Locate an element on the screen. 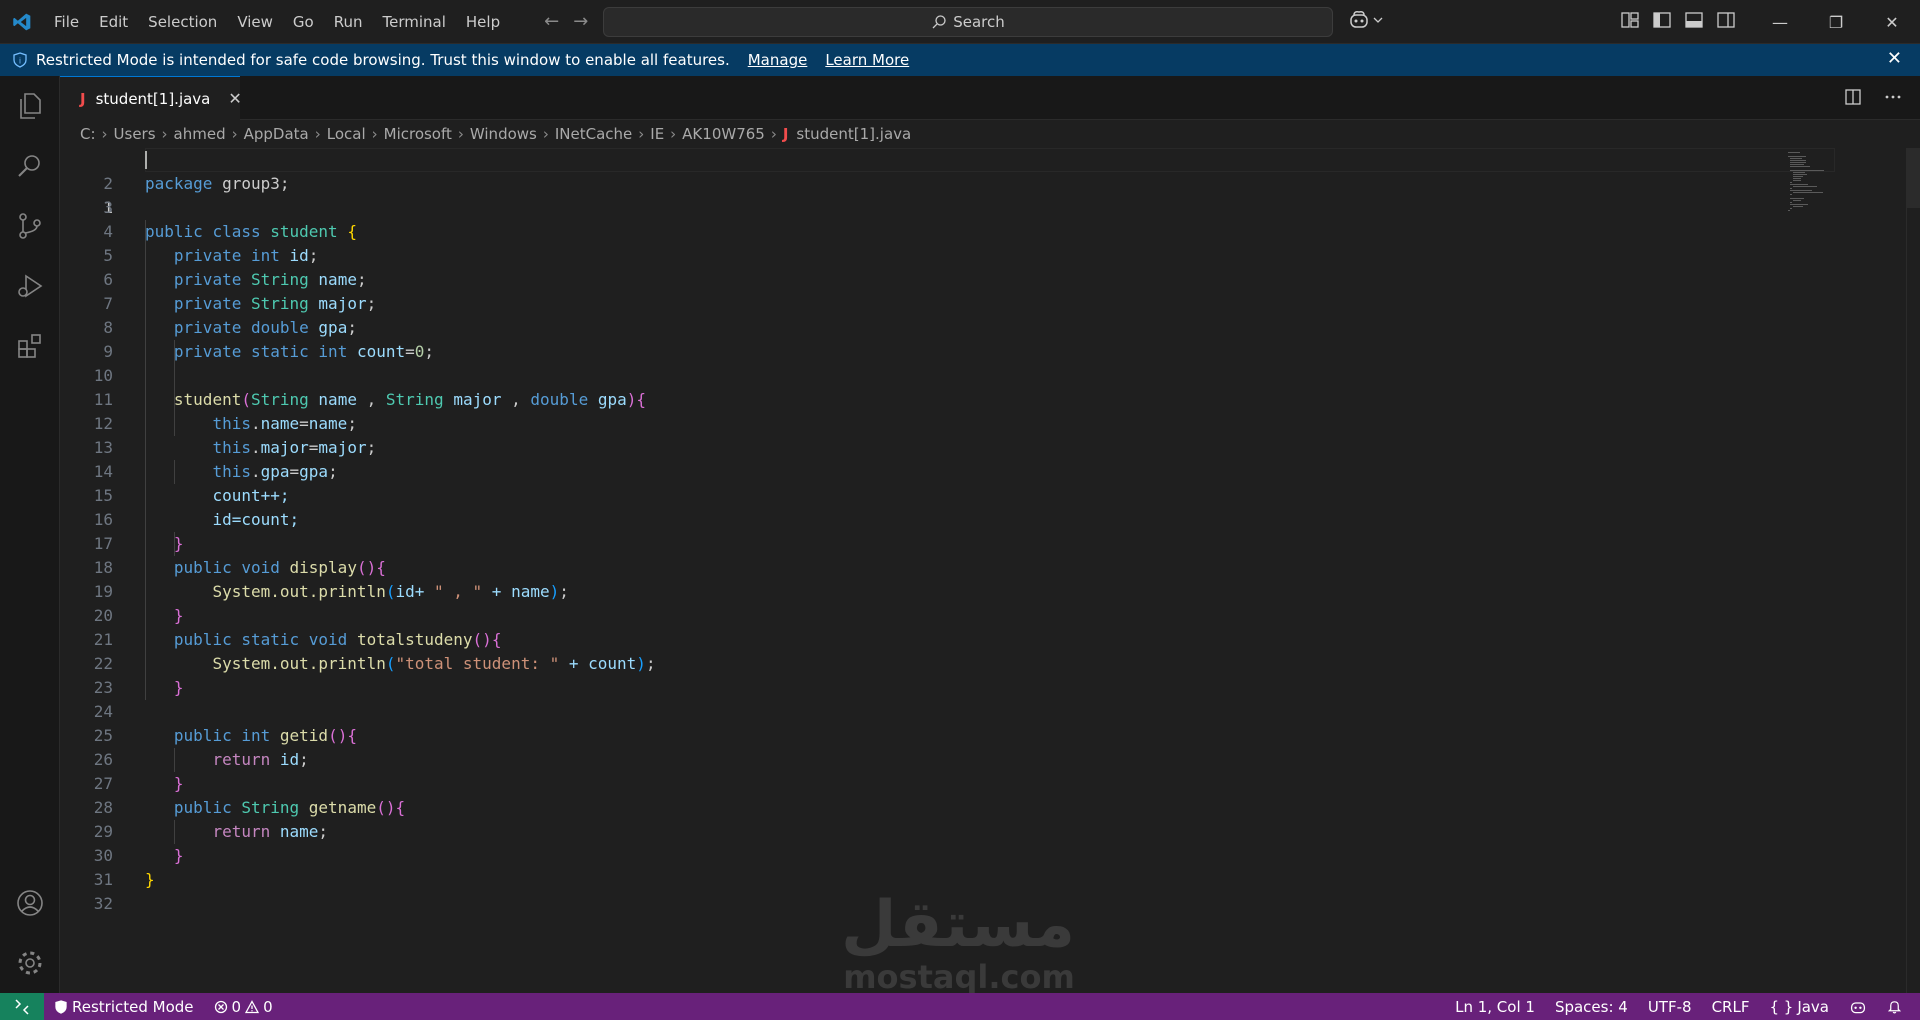  breadcrumb-item: IE › is located at coordinates (666, 134).